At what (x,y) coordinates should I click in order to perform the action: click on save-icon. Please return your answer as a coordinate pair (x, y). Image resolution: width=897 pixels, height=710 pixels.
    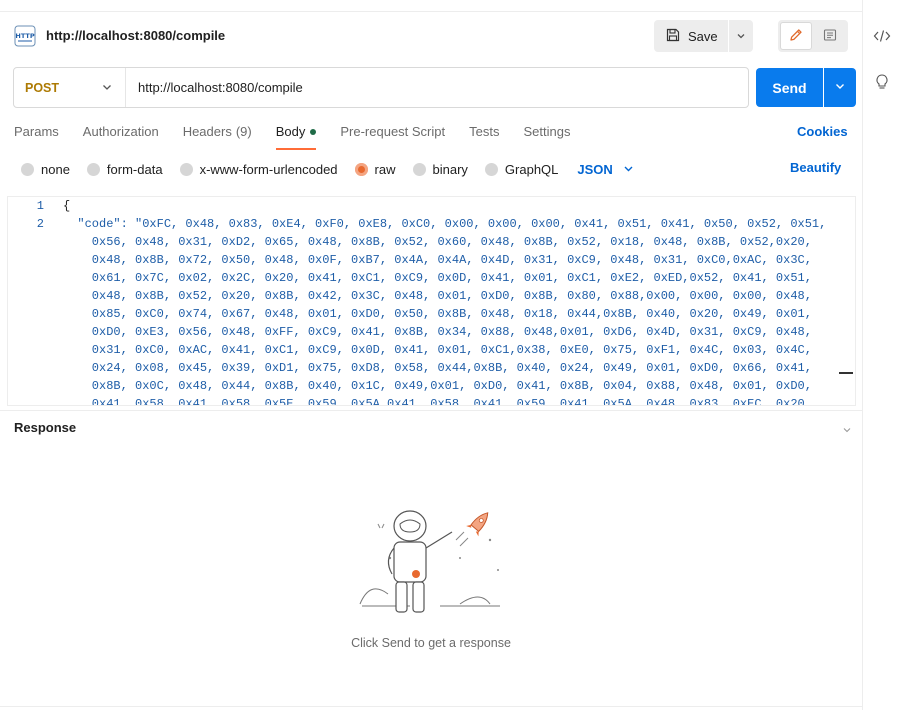
    Looking at the image, I should click on (673, 36).